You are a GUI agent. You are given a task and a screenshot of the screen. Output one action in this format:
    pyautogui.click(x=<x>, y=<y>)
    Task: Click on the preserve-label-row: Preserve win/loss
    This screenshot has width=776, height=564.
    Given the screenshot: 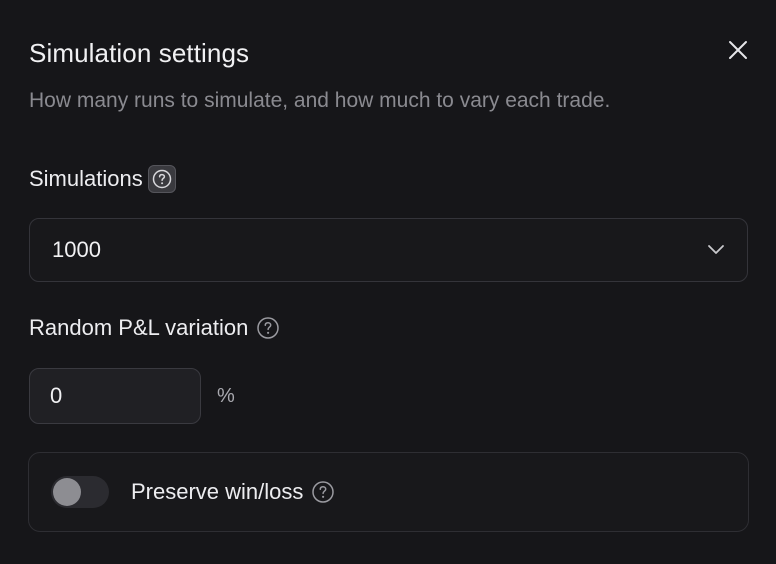 What is the action you would take?
    pyautogui.click(x=233, y=492)
    